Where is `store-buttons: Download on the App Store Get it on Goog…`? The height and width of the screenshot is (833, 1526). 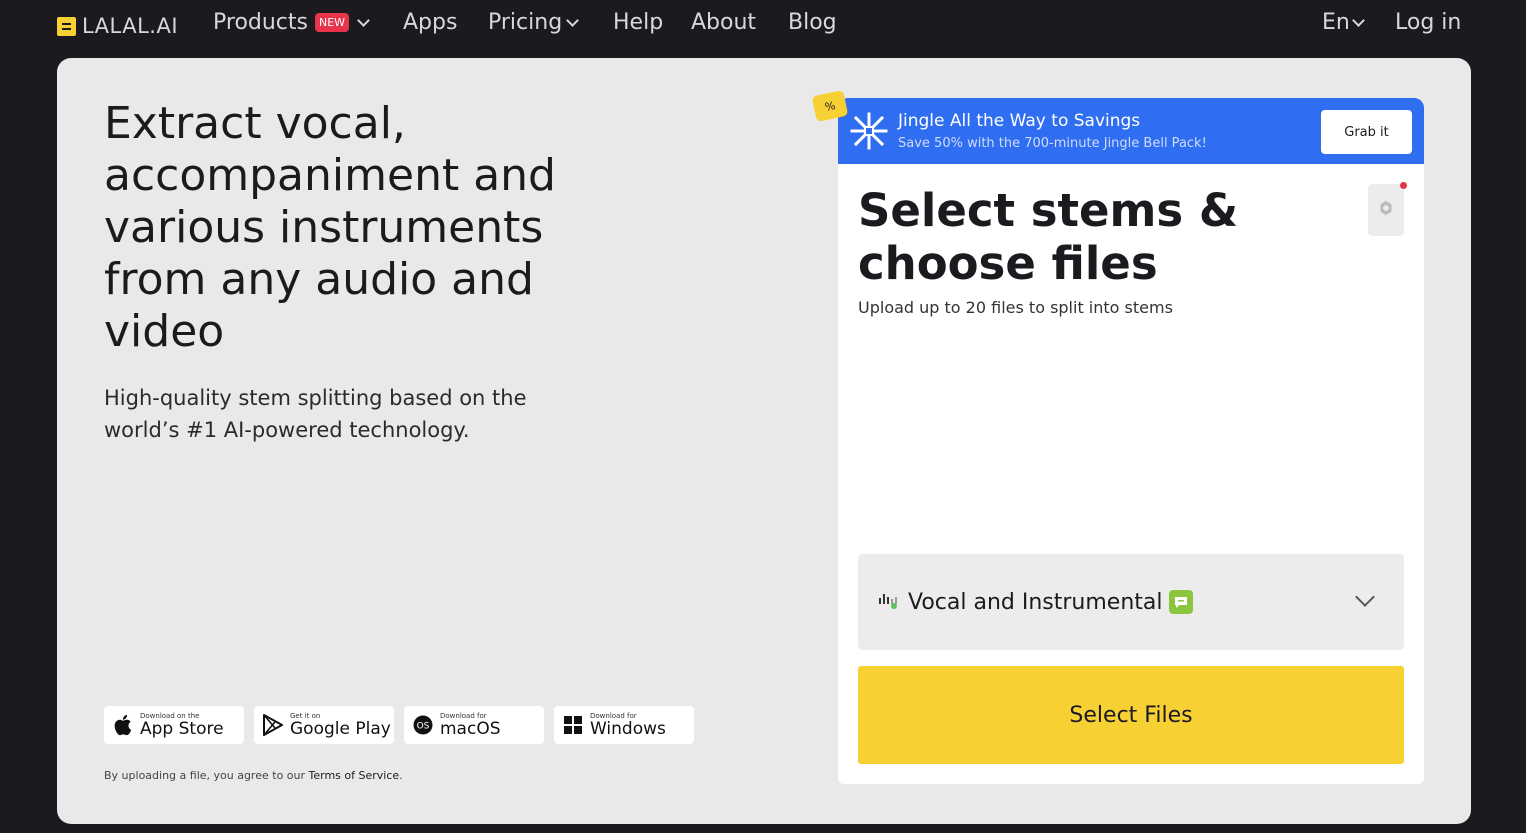 store-buttons: Download on the App Store Get it on Goog… is located at coordinates (399, 725).